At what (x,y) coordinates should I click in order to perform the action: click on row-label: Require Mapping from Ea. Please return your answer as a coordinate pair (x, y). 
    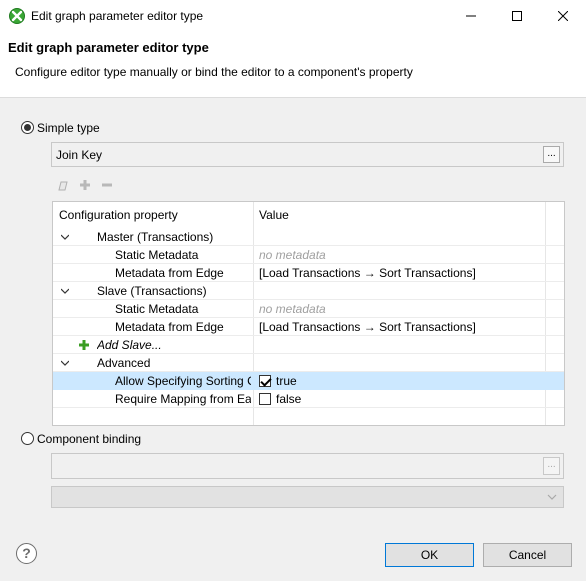
    Looking at the image, I should click on (183, 399).